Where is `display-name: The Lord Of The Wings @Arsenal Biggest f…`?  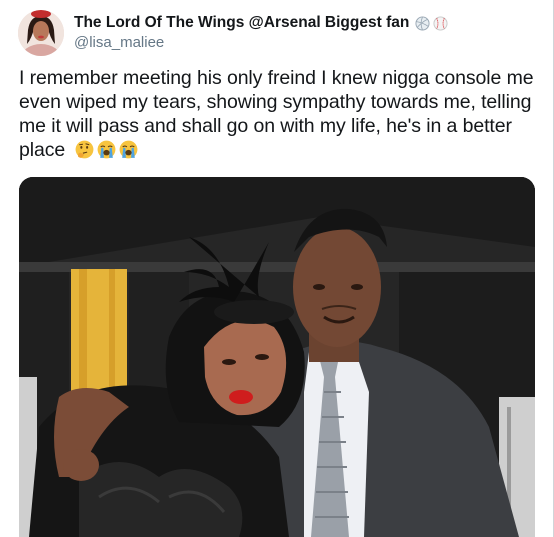 display-name: The Lord Of The Wings @Arsenal Biggest f… is located at coordinates (241, 23).